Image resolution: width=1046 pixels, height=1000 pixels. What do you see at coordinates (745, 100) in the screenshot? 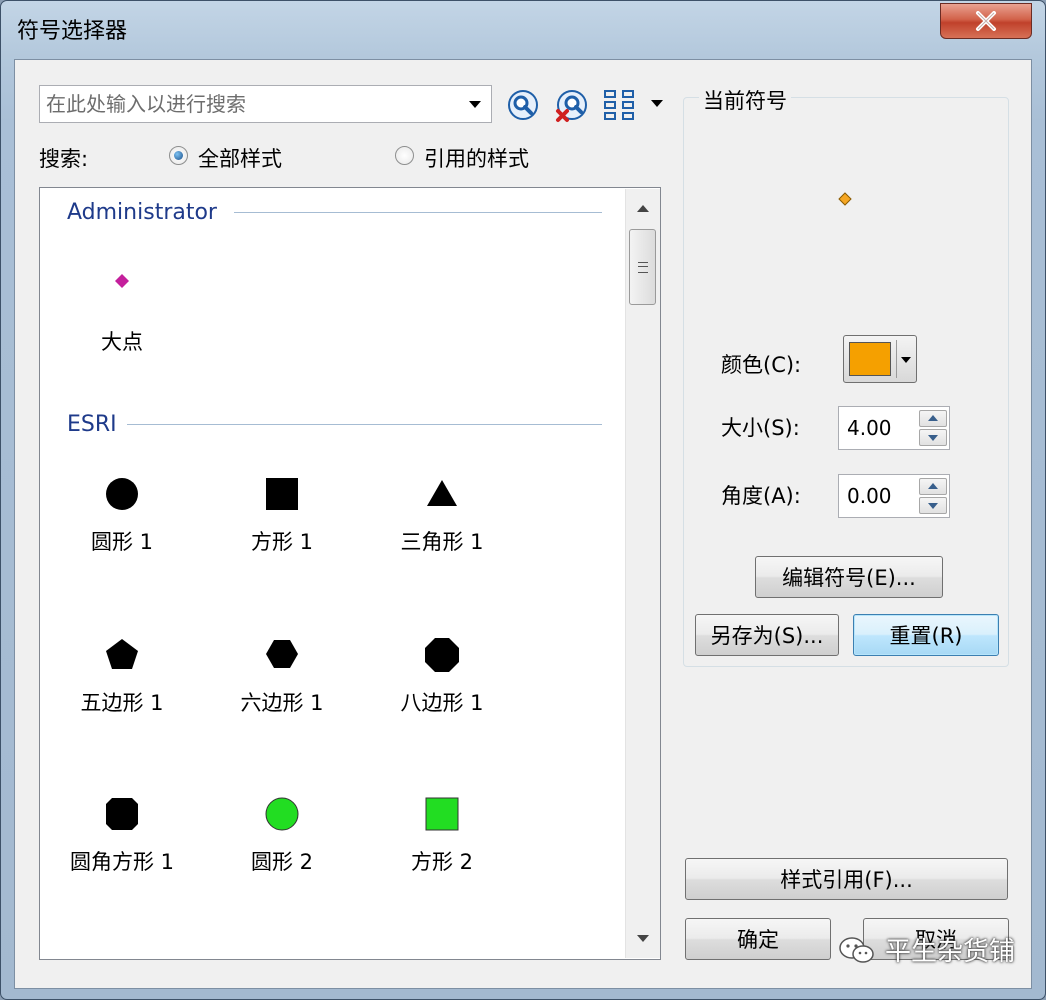
I see `current-symbol-title: 当前符号` at bounding box center [745, 100].